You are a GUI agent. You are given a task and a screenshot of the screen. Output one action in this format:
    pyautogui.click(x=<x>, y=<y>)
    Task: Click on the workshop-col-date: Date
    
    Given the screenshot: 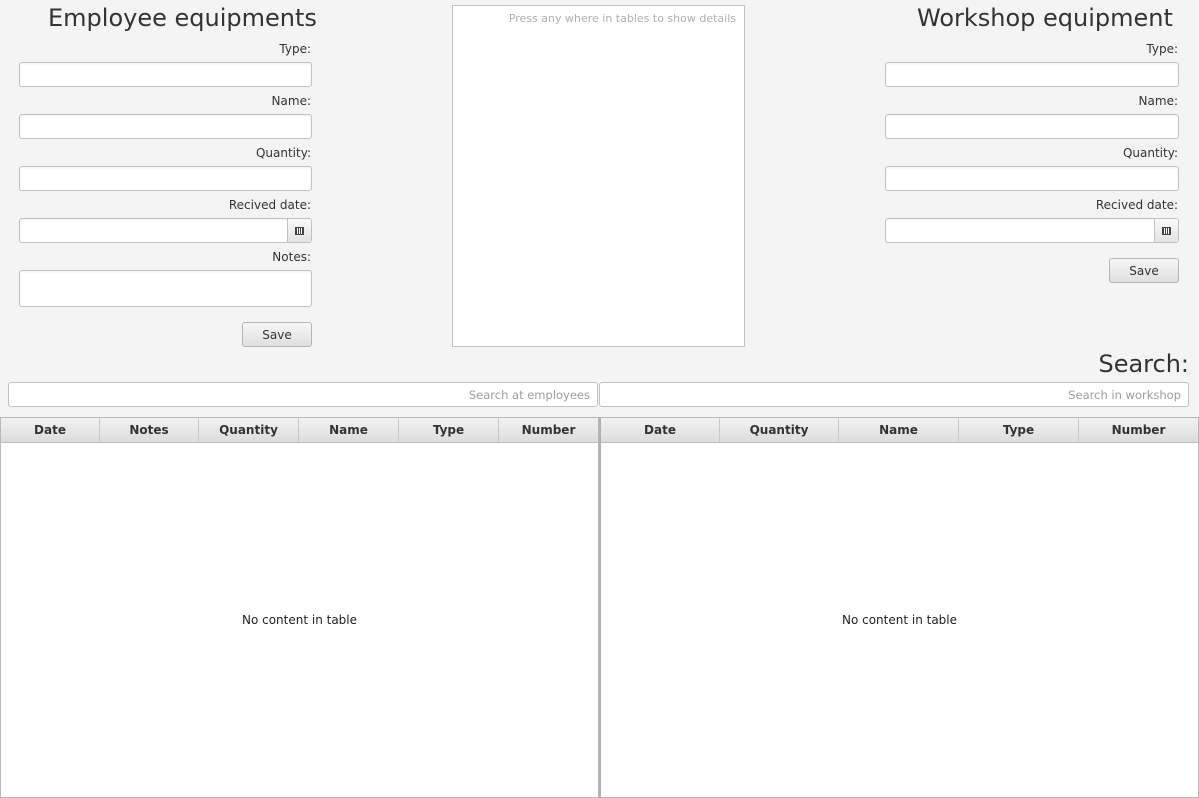 What is the action you would take?
    pyautogui.click(x=660, y=430)
    